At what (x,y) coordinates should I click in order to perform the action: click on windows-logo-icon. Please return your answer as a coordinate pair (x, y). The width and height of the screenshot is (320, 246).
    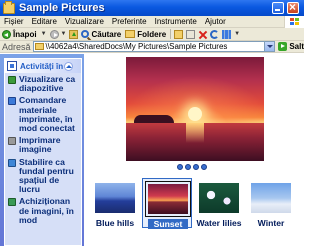
    Looking at the image, I should click on (294, 22).